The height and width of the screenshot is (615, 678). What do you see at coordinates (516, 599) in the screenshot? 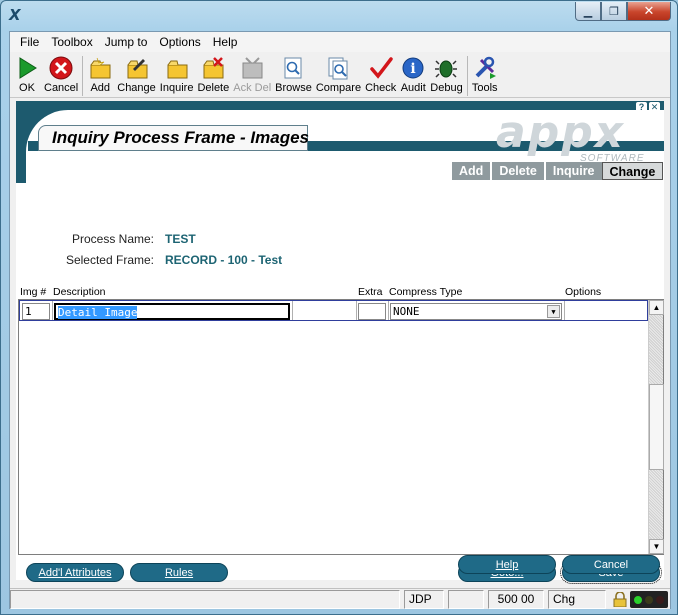
I see `status-value: 500 00` at bounding box center [516, 599].